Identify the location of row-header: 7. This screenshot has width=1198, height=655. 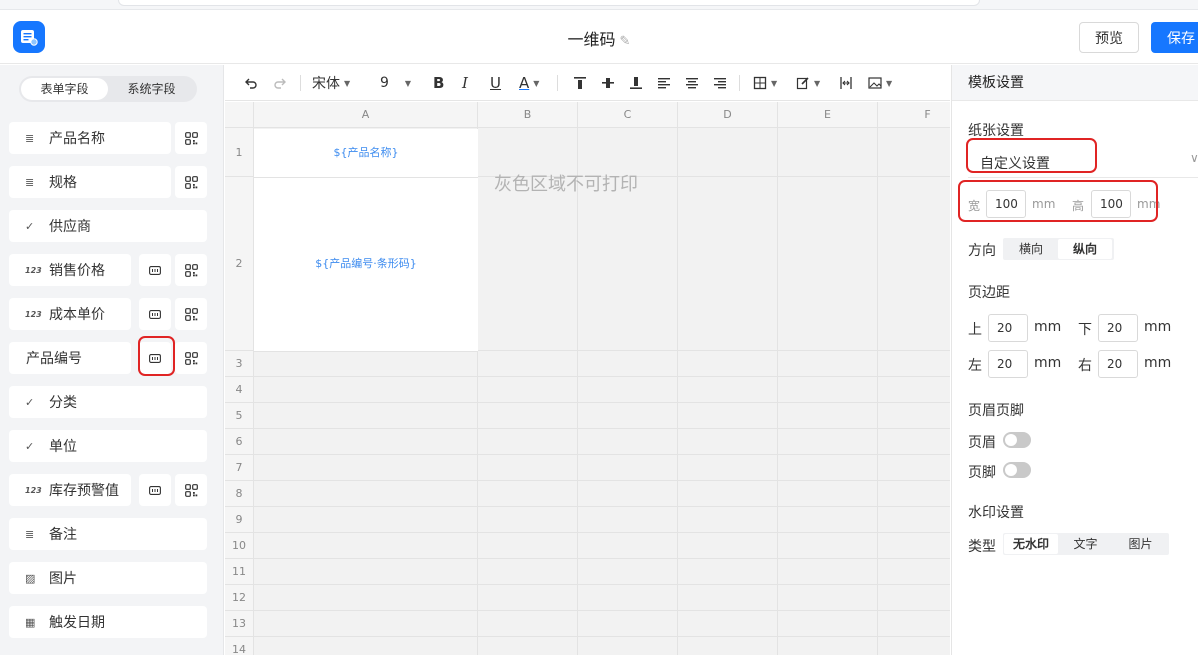
(239, 468).